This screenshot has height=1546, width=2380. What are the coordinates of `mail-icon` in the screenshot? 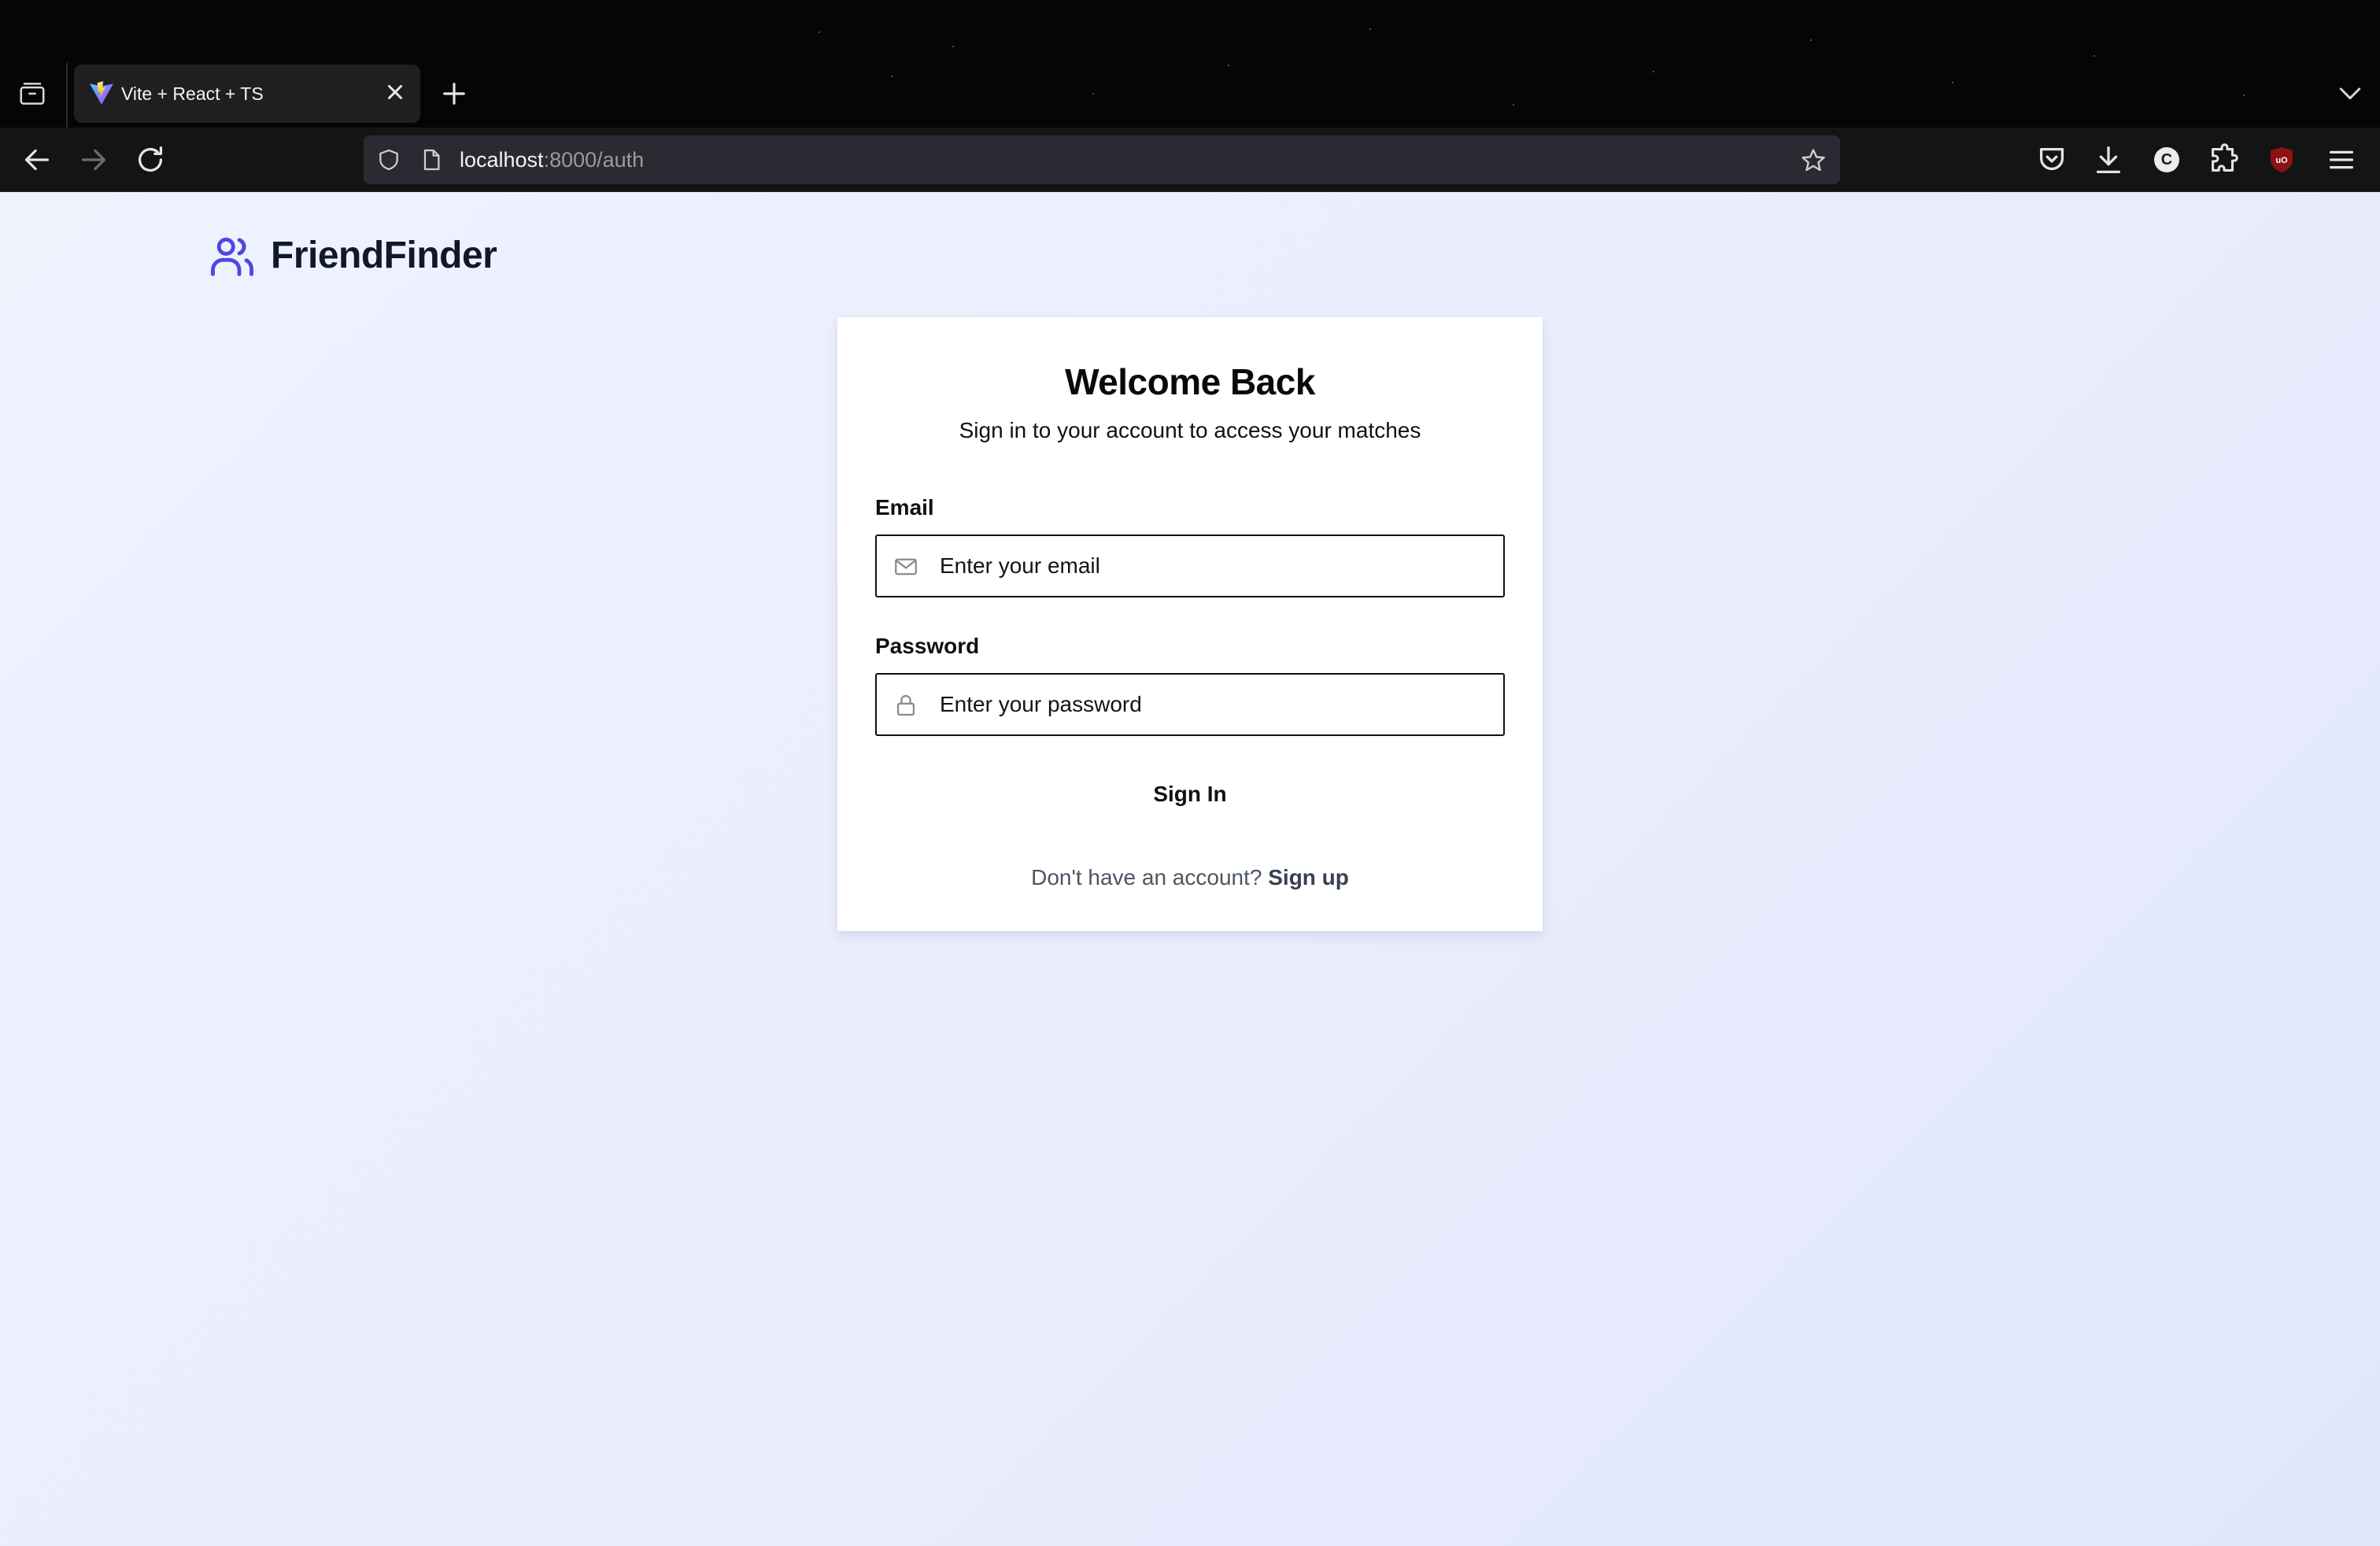 It's located at (906, 566).